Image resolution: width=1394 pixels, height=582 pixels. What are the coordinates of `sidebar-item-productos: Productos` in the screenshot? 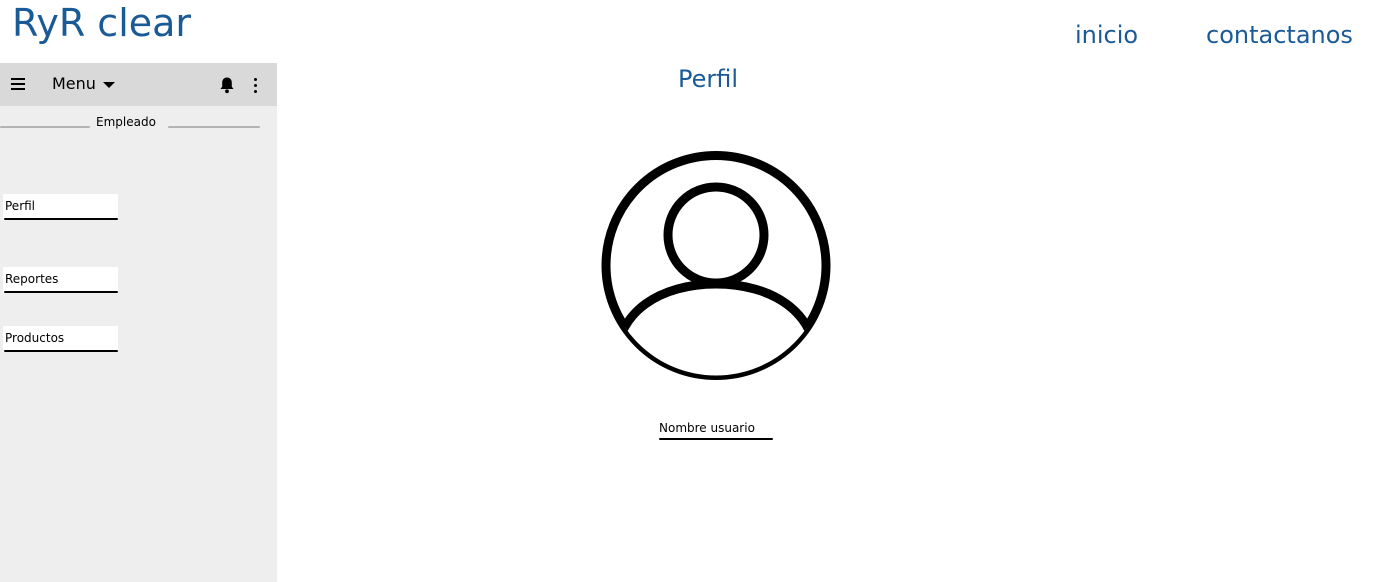 It's located at (60, 339).